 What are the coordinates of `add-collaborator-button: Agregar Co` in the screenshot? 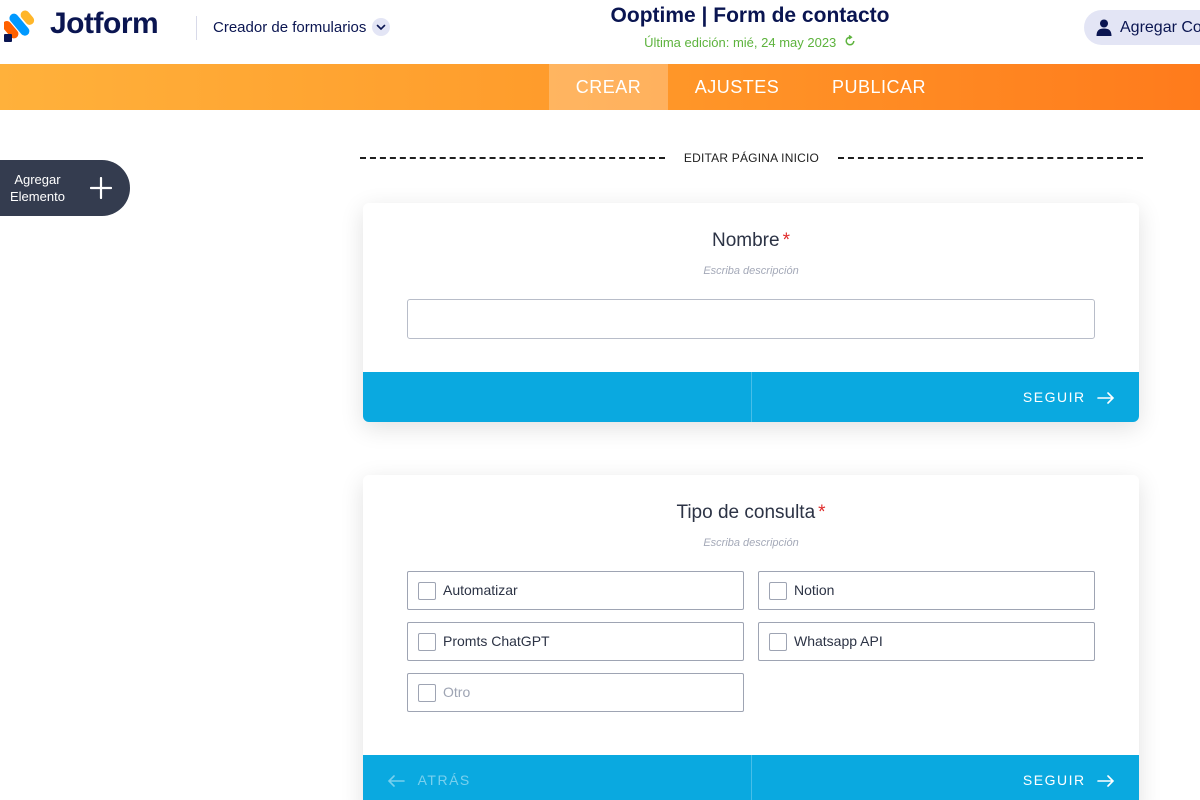 It's located at (1142, 27).